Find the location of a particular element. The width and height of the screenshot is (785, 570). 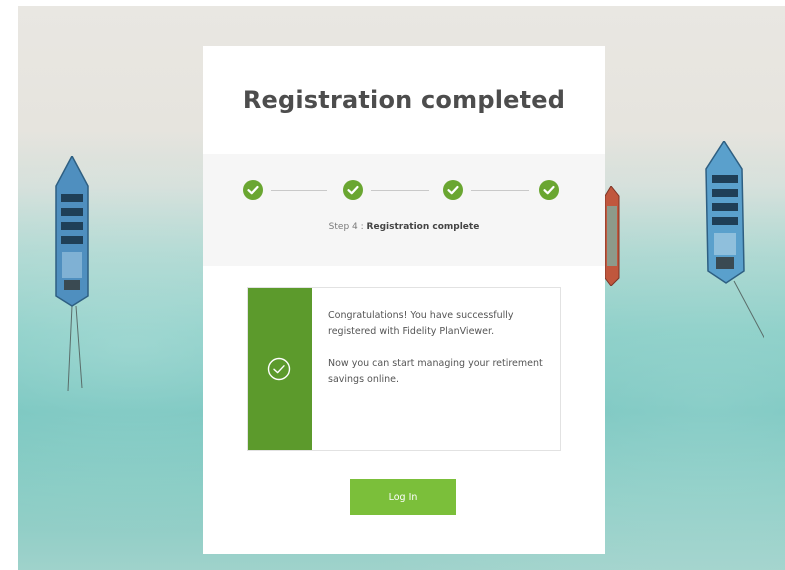

step-2-complete is located at coordinates (353, 190).